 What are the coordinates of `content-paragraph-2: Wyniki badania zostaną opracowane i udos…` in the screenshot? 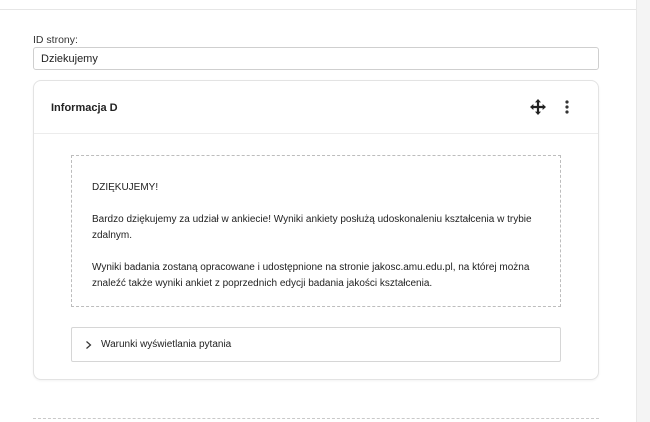 It's located at (311, 275).